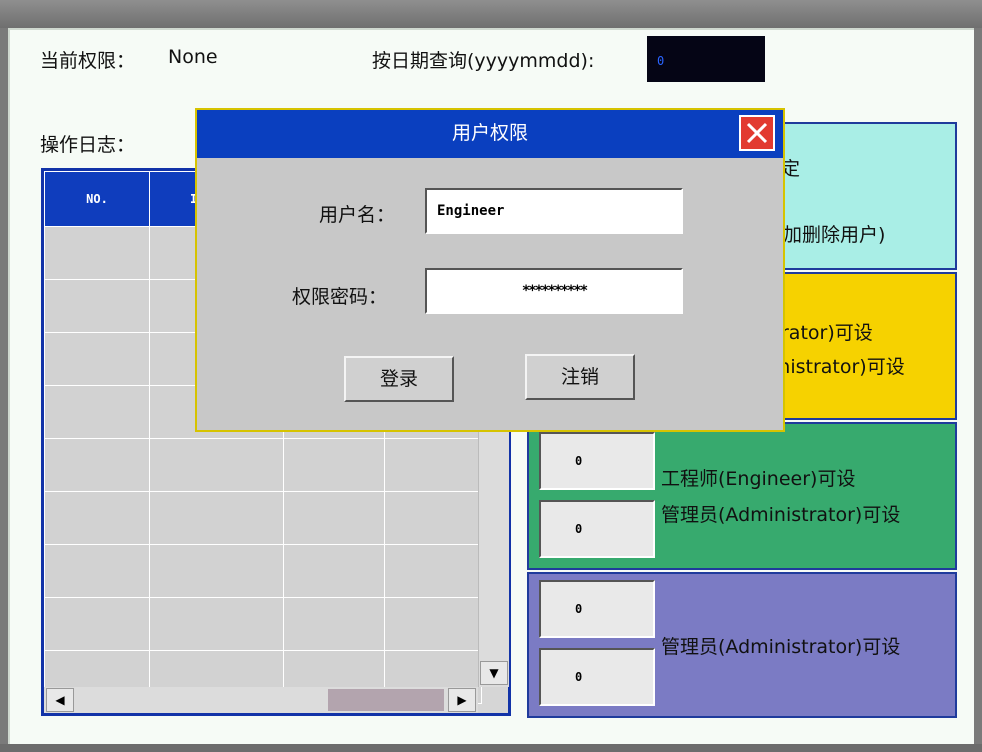 The height and width of the screenshot is (752, 982). Describe the element at coordinates (758, 479) in the screenshot. I see `panel3-line1: 工程师(Engineer)可设` at that location.